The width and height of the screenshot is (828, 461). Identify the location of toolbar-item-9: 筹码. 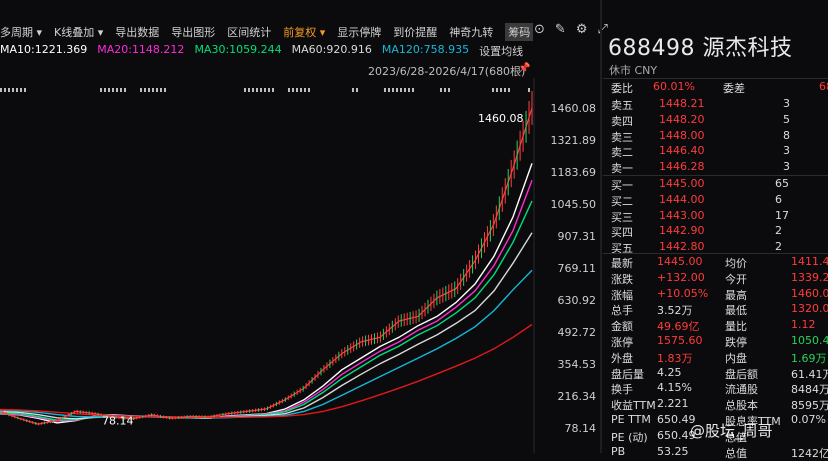
(519, 32).